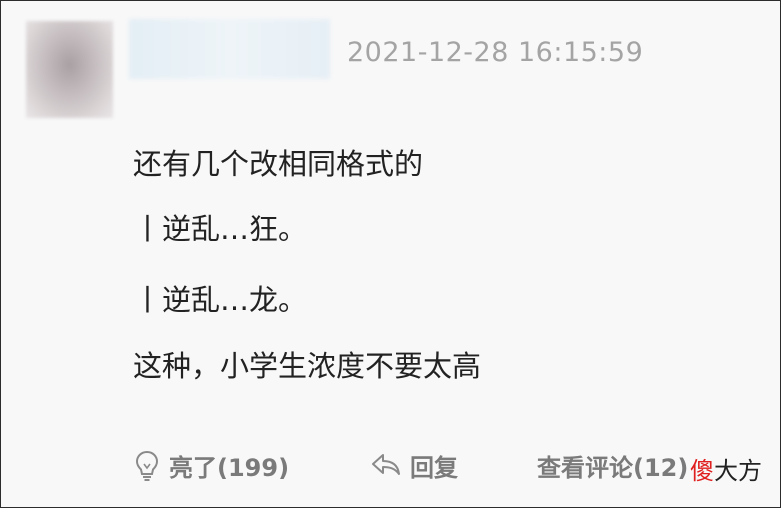 This screenshot has height=508, width=781. I want to click on reply-button: 回复, so click(414, 465).